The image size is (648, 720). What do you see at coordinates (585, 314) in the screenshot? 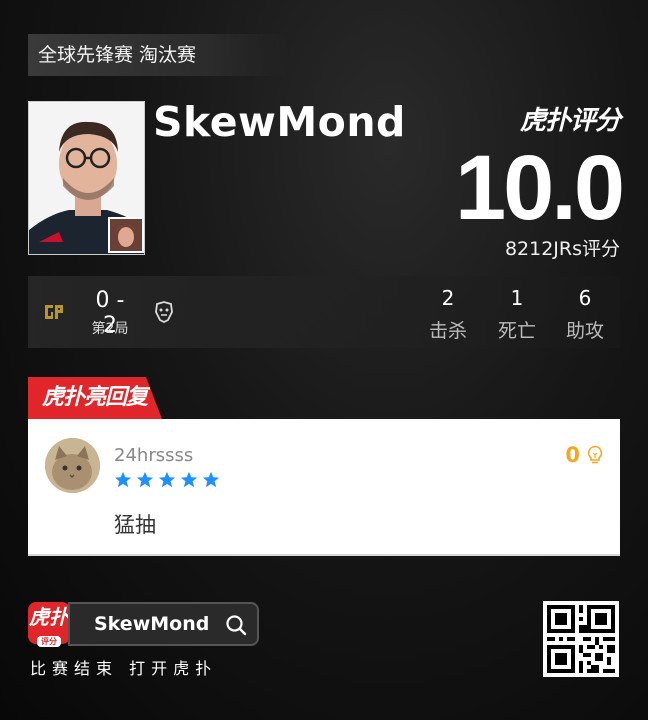
I see `stat-assists: 6 助攻` at bounding box center [585, 314].